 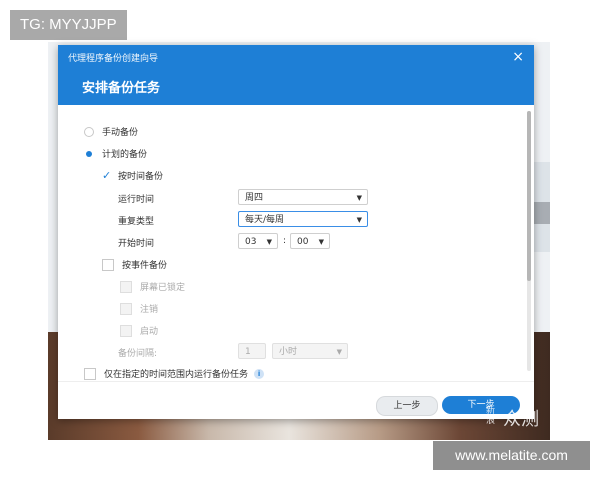 I want to click on interval-label: 备份间隔:, so click(x=138, y=354).